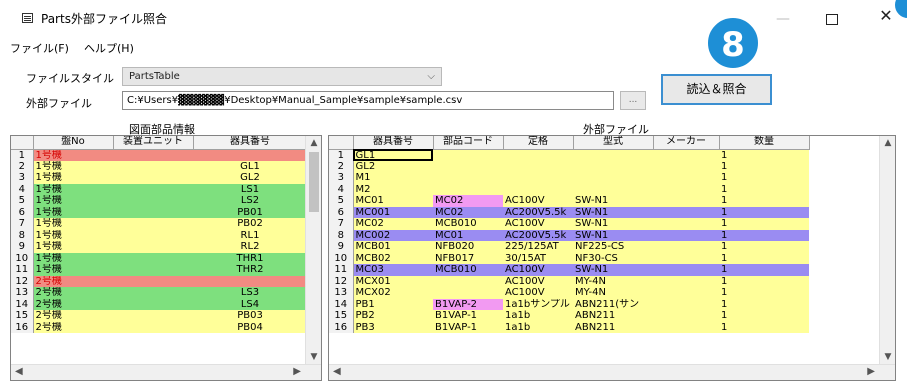  Describe the element at coordinates (314, 182) in the screenshot. I see `scroll-thumb` at that location.